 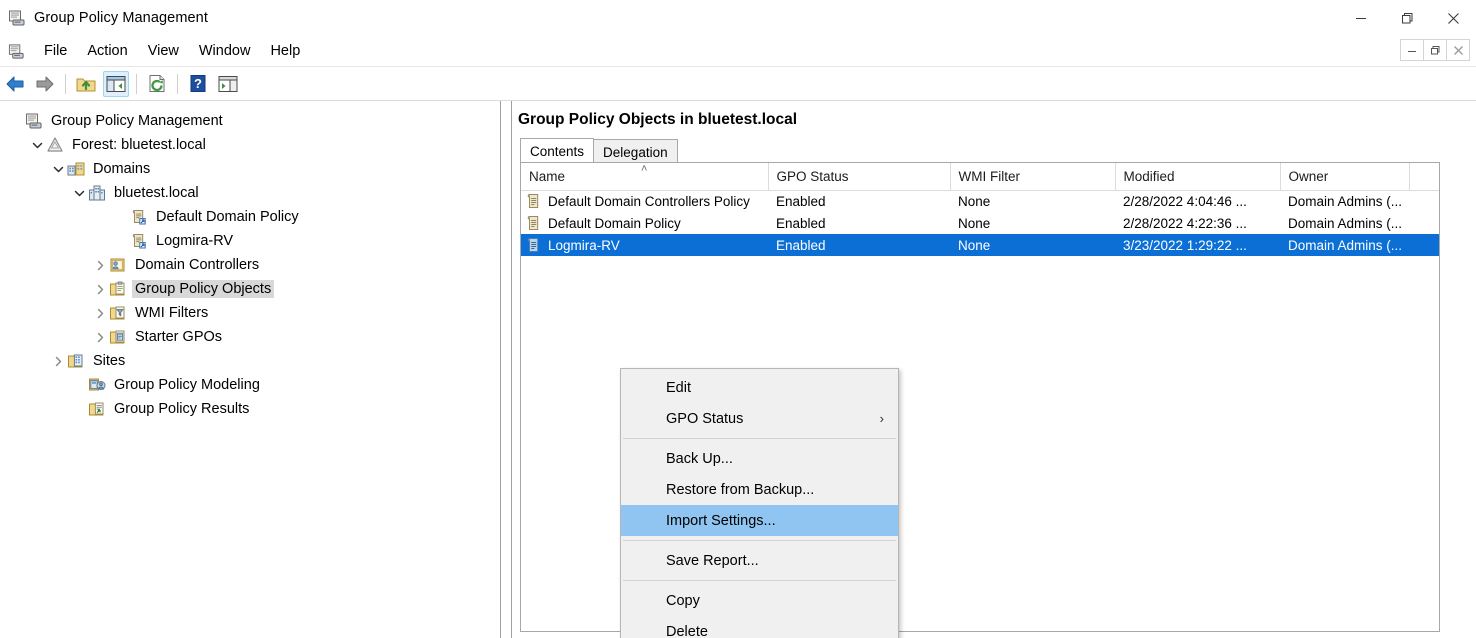 What do you see at coordinates (1308, 176) in the screenshot?
I see `column-header-label: Owner` at bounding box center [1308, 176].